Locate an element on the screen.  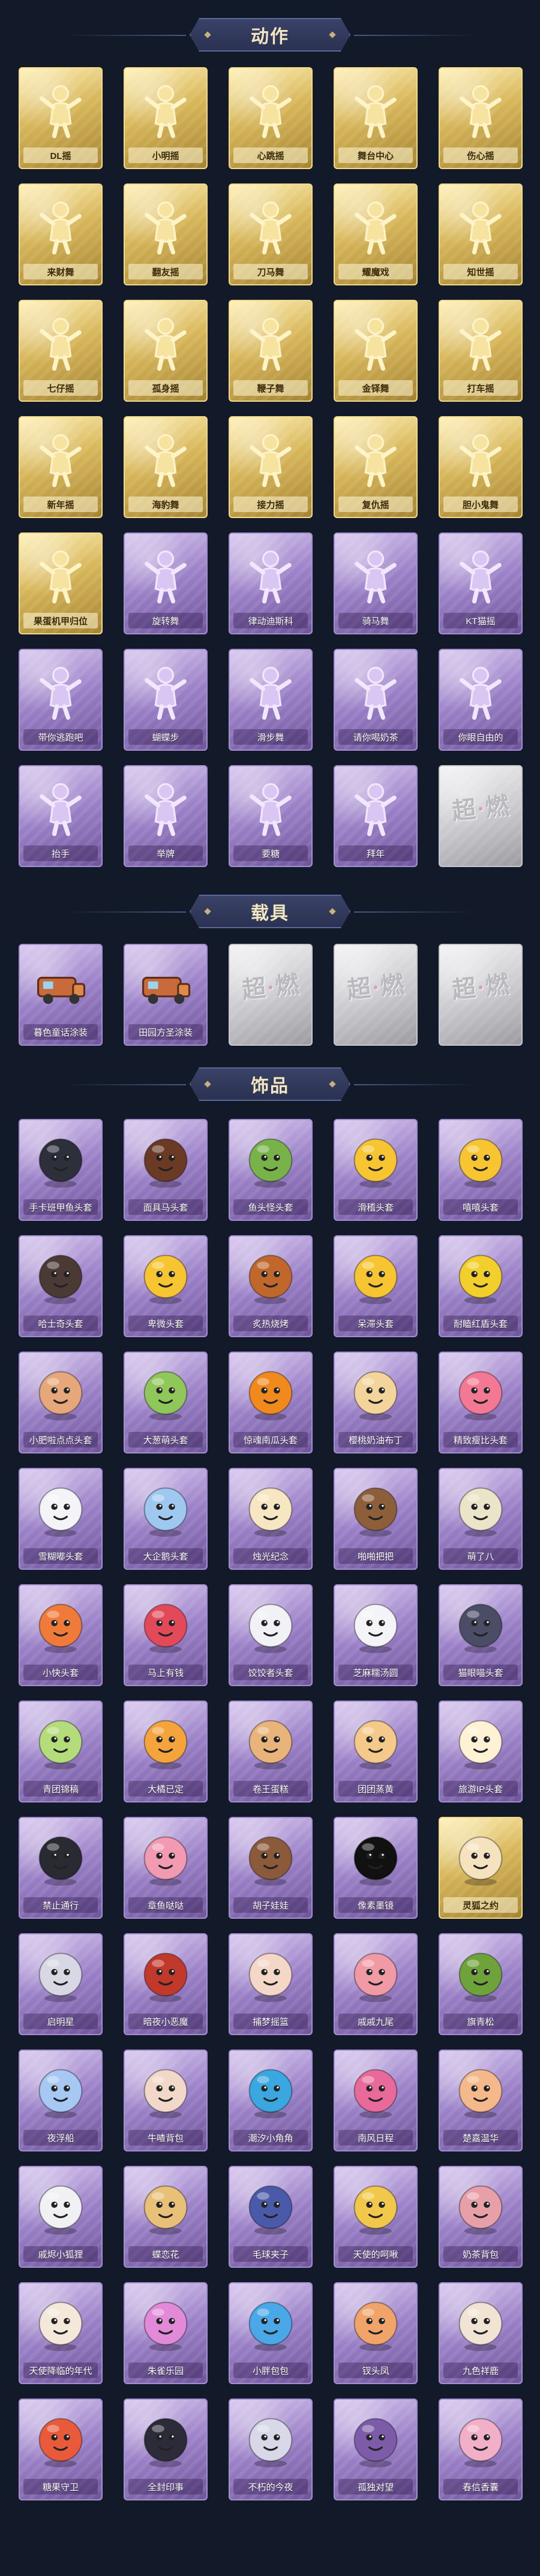
action-item-card: 金铎舞 is located at coordinates (376, 351).